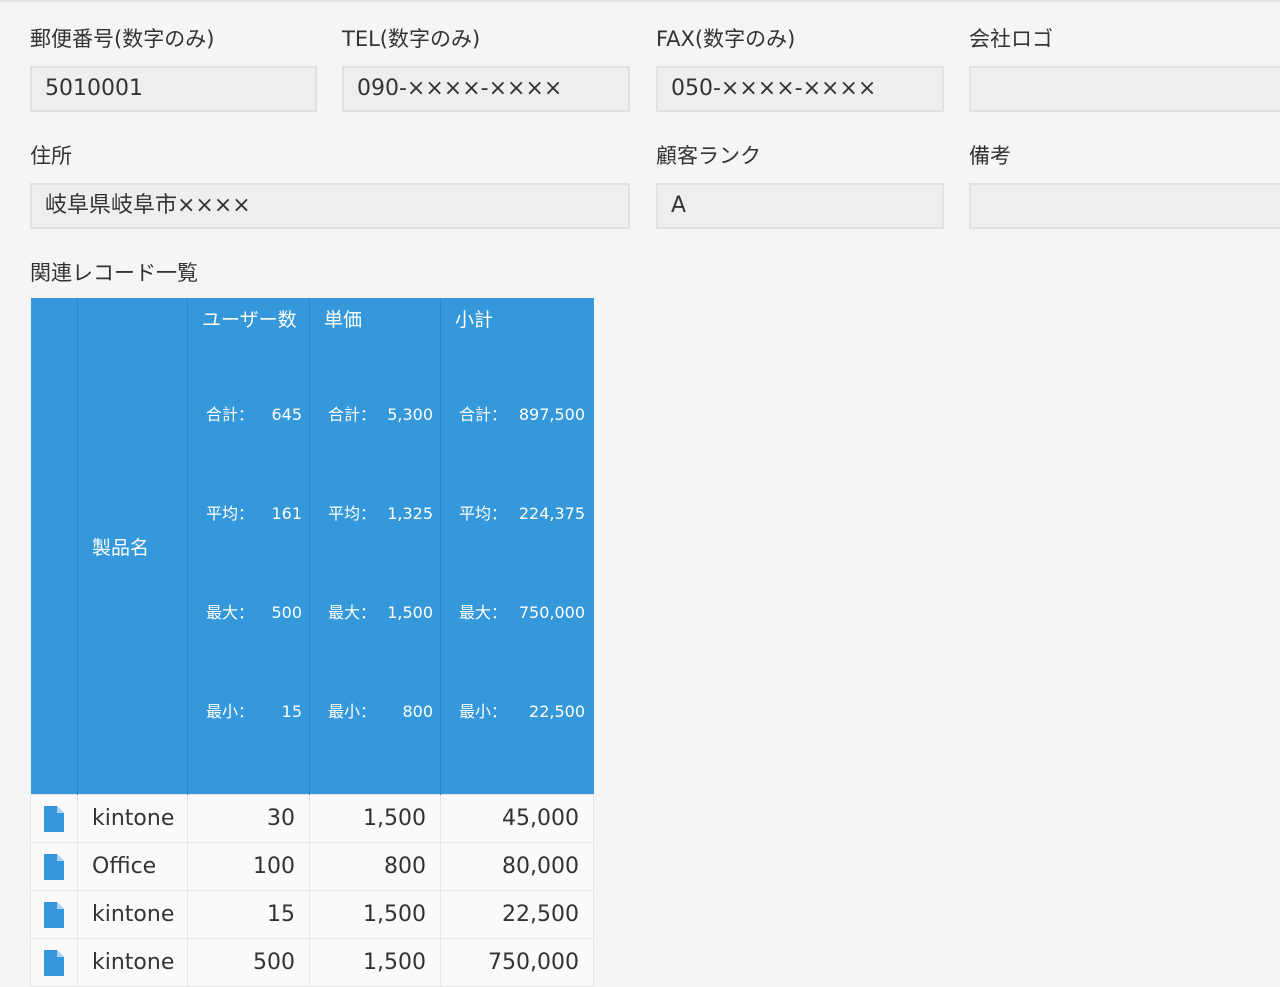 The width and height of the screenshot is (1280, 987). Describe the element at coordinates (1011, 39) in the screenshot. I see `logo-label: 会社ロゴ` at that location.